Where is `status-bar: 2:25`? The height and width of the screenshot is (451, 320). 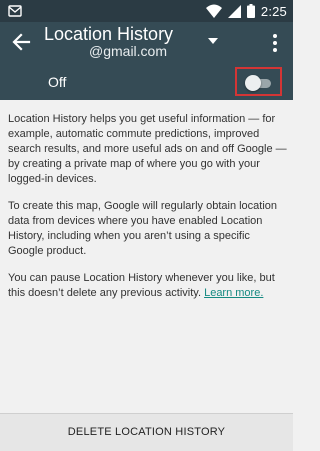
status-bar: 2:25 is located at coordinates (146, 11).